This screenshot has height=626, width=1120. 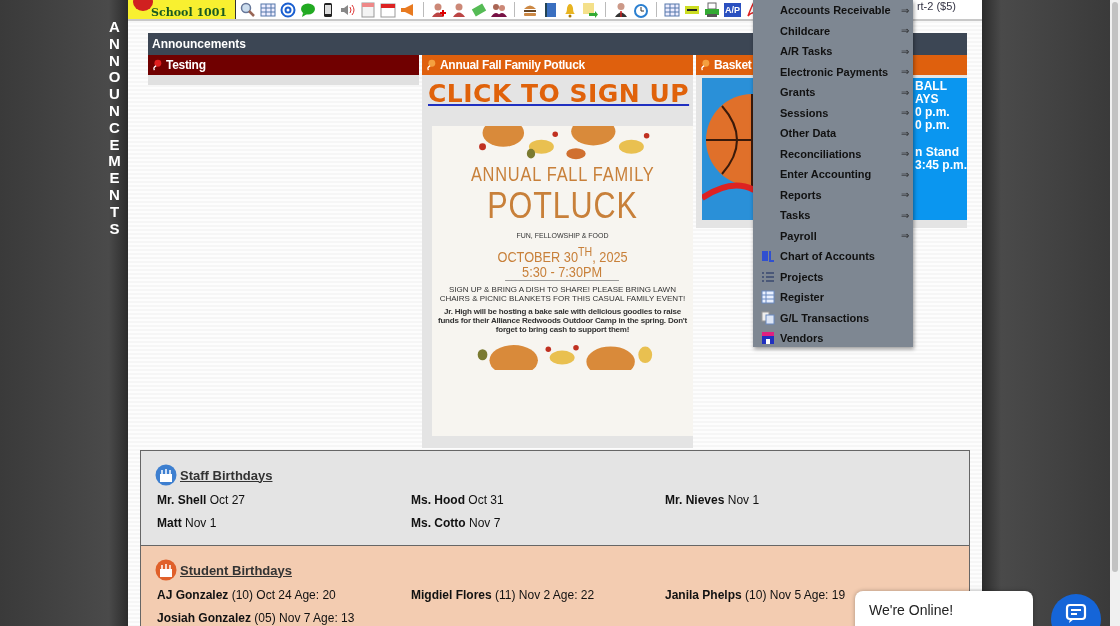 I want to click on flyer-heading: ANNUAL FALL FAMILY, so click(x=562, y=174).